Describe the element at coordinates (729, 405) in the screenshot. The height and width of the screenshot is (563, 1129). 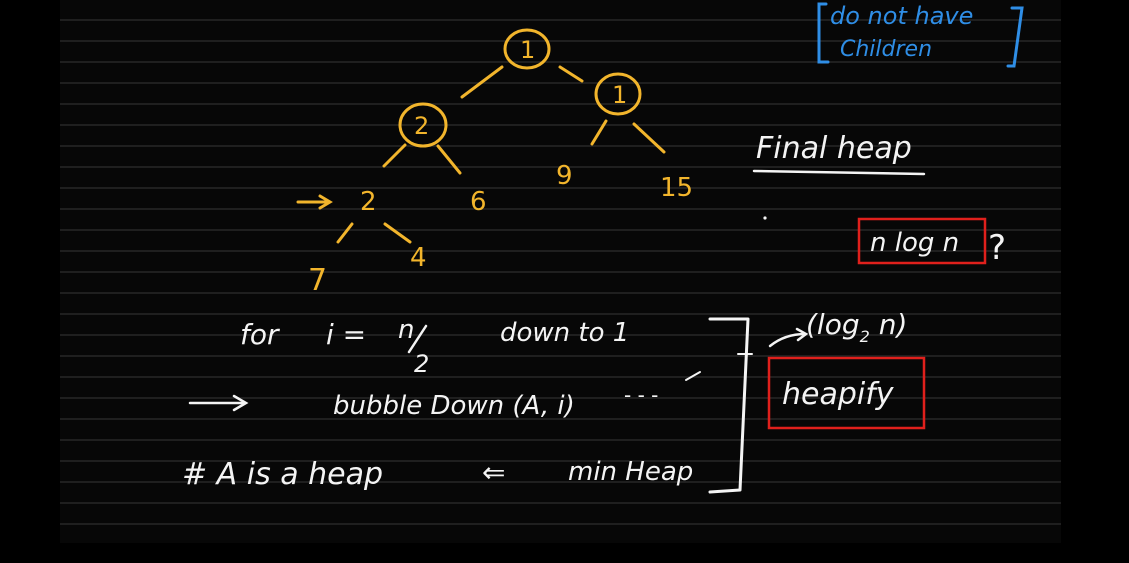
I see `code-bracket` at that location.